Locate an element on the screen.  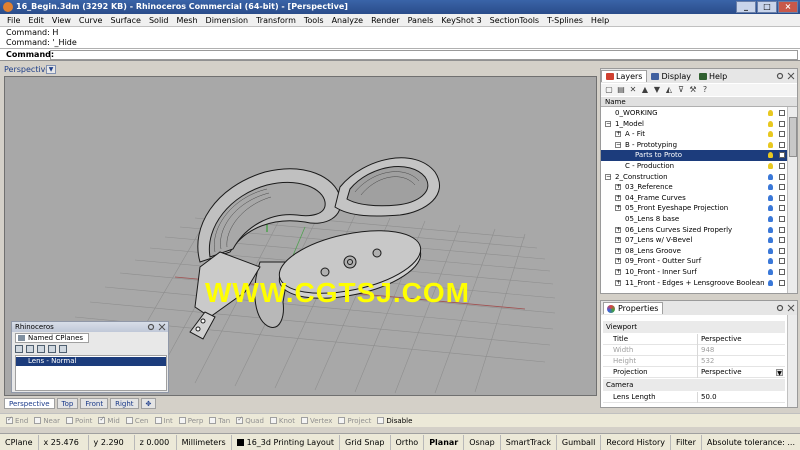
list-item: Lens - Normal is located at coordinates (91, 361).